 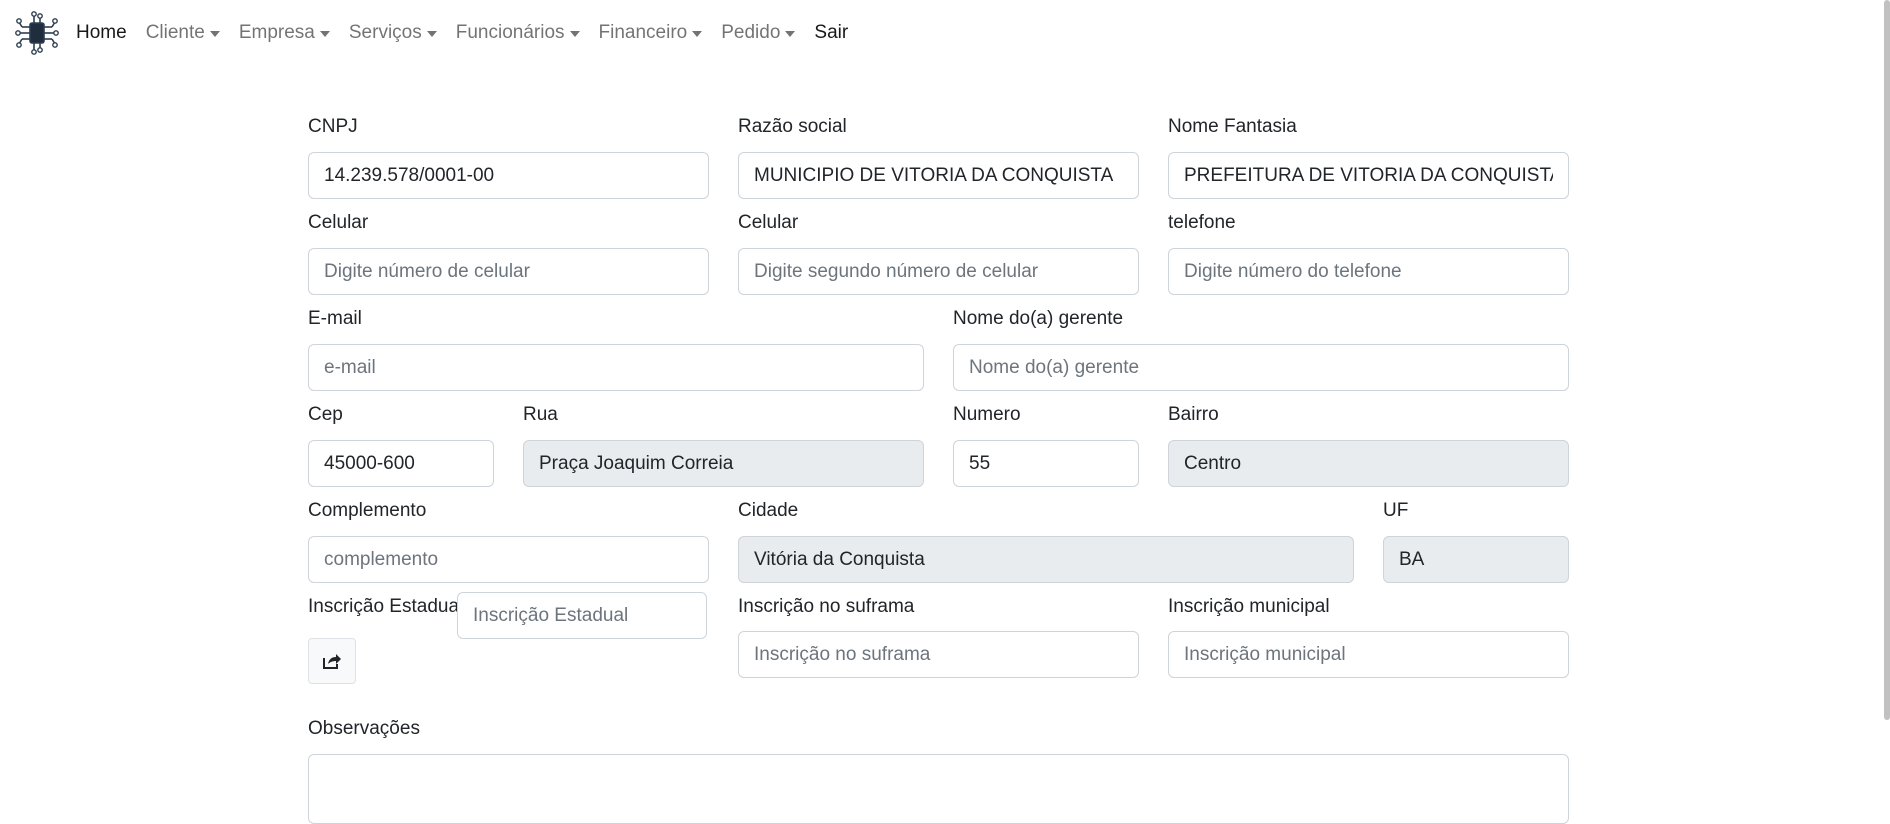 What do you see at coordinates (1193, 414) in the screenshot?
I see `bairro-label: Bairro` at bounding box center [1193, 414].